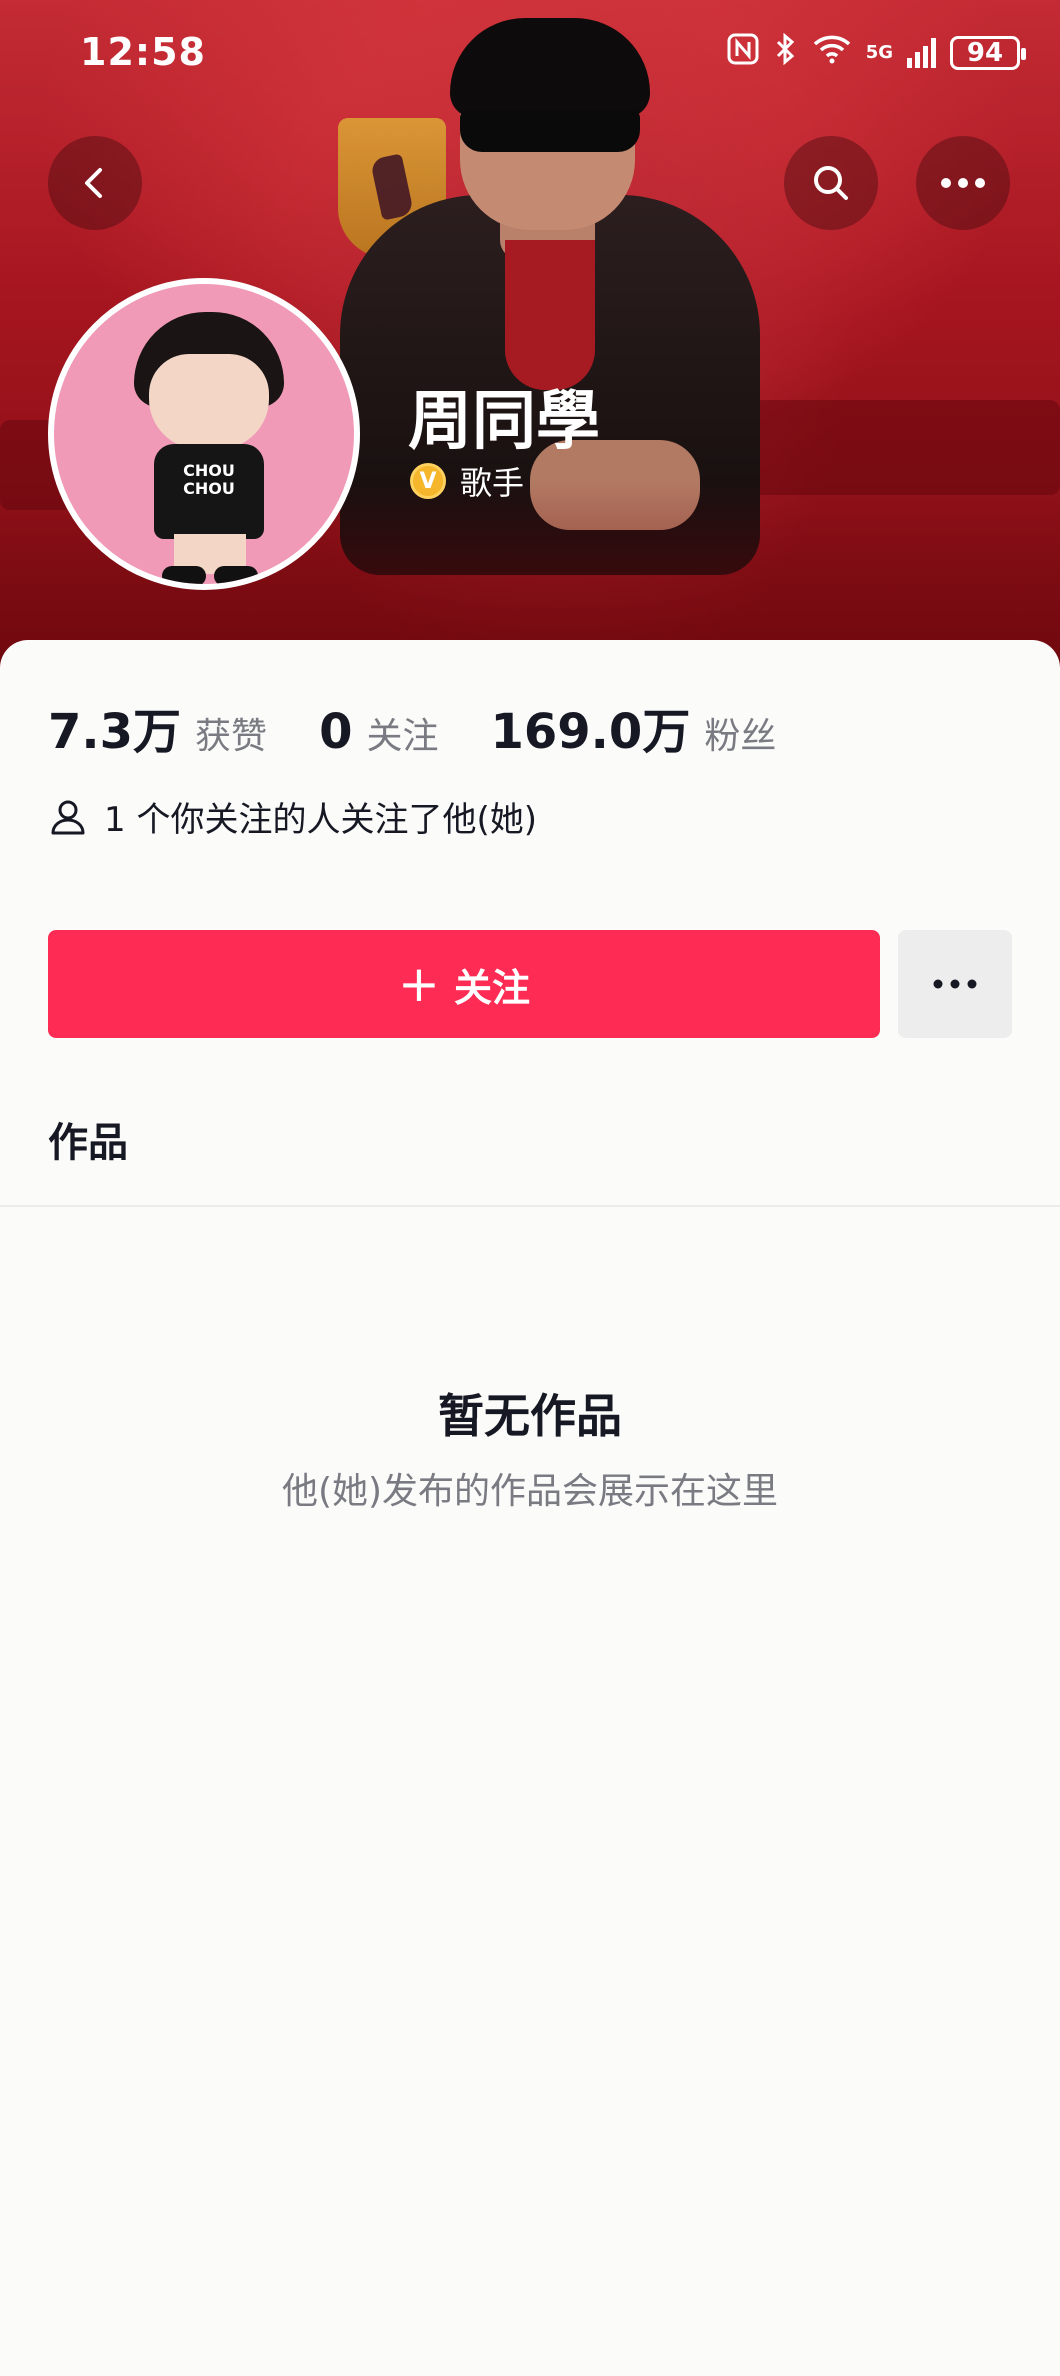 The height and width of the screenshot is (2376, 1060). I want to click on verified-v-icon: V, so click(428, 481).